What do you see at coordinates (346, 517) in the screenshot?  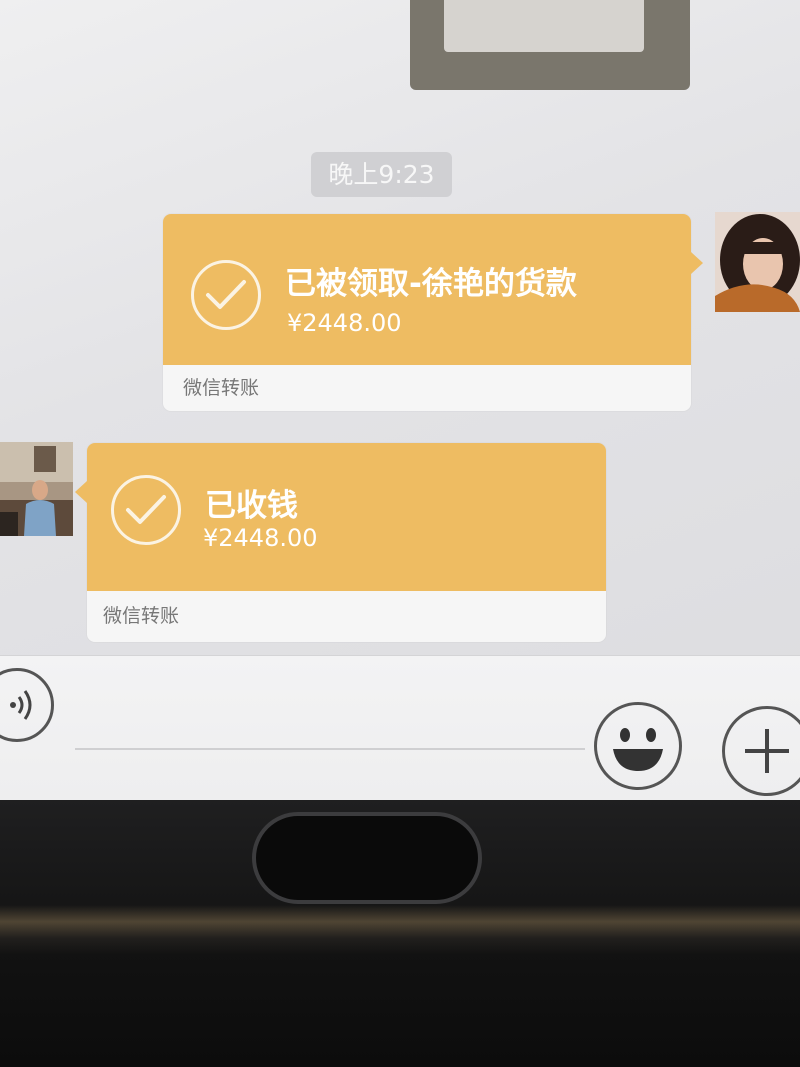 I see `transfer-bubble-body: 已收钱 ¥2448.00` at bounding box center [346, 517].